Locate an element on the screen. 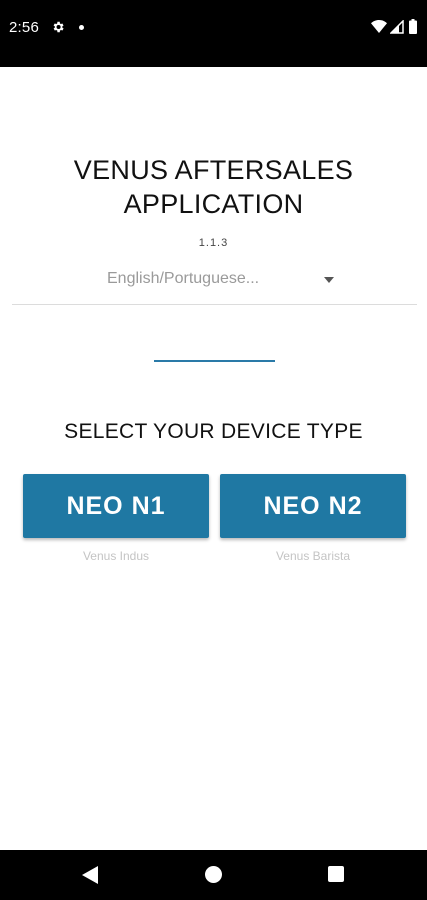 This screenshot has width=427, height=900. battery-icon is located at coordinates (413, 26).